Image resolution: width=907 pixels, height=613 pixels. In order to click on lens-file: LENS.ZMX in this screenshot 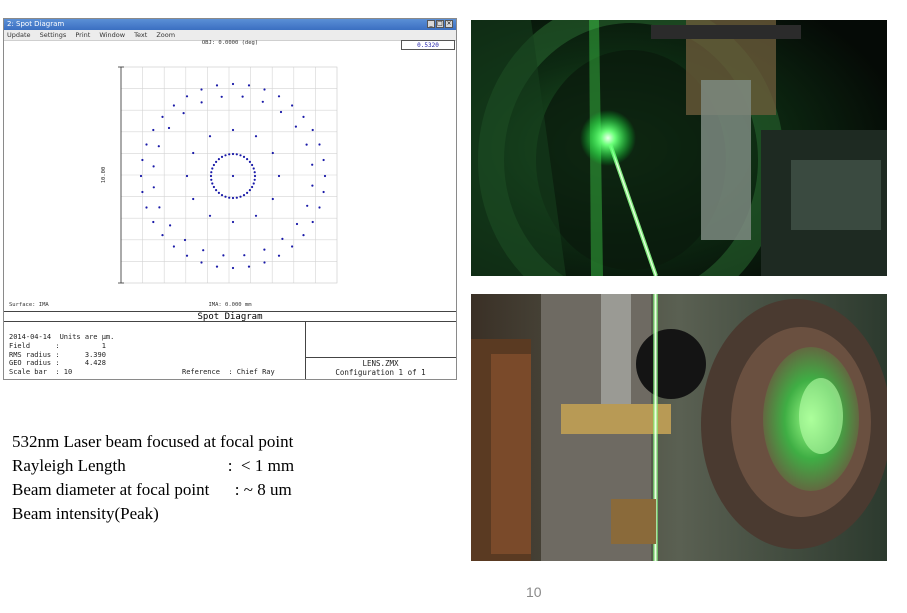, I will do `click(380, 363)`.